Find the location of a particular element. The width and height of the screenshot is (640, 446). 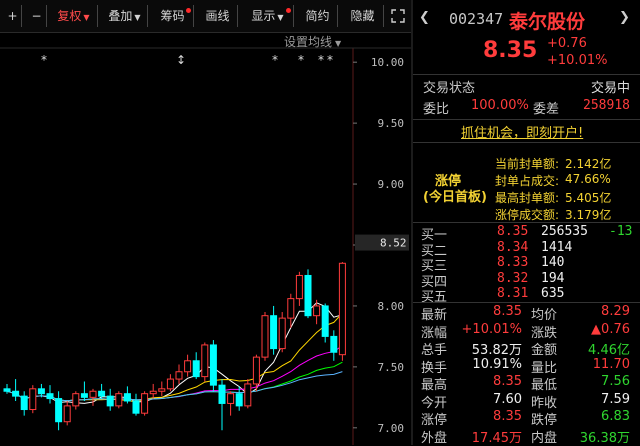

limit-stat-value: 47.66% is located at coordinates (588, 179).